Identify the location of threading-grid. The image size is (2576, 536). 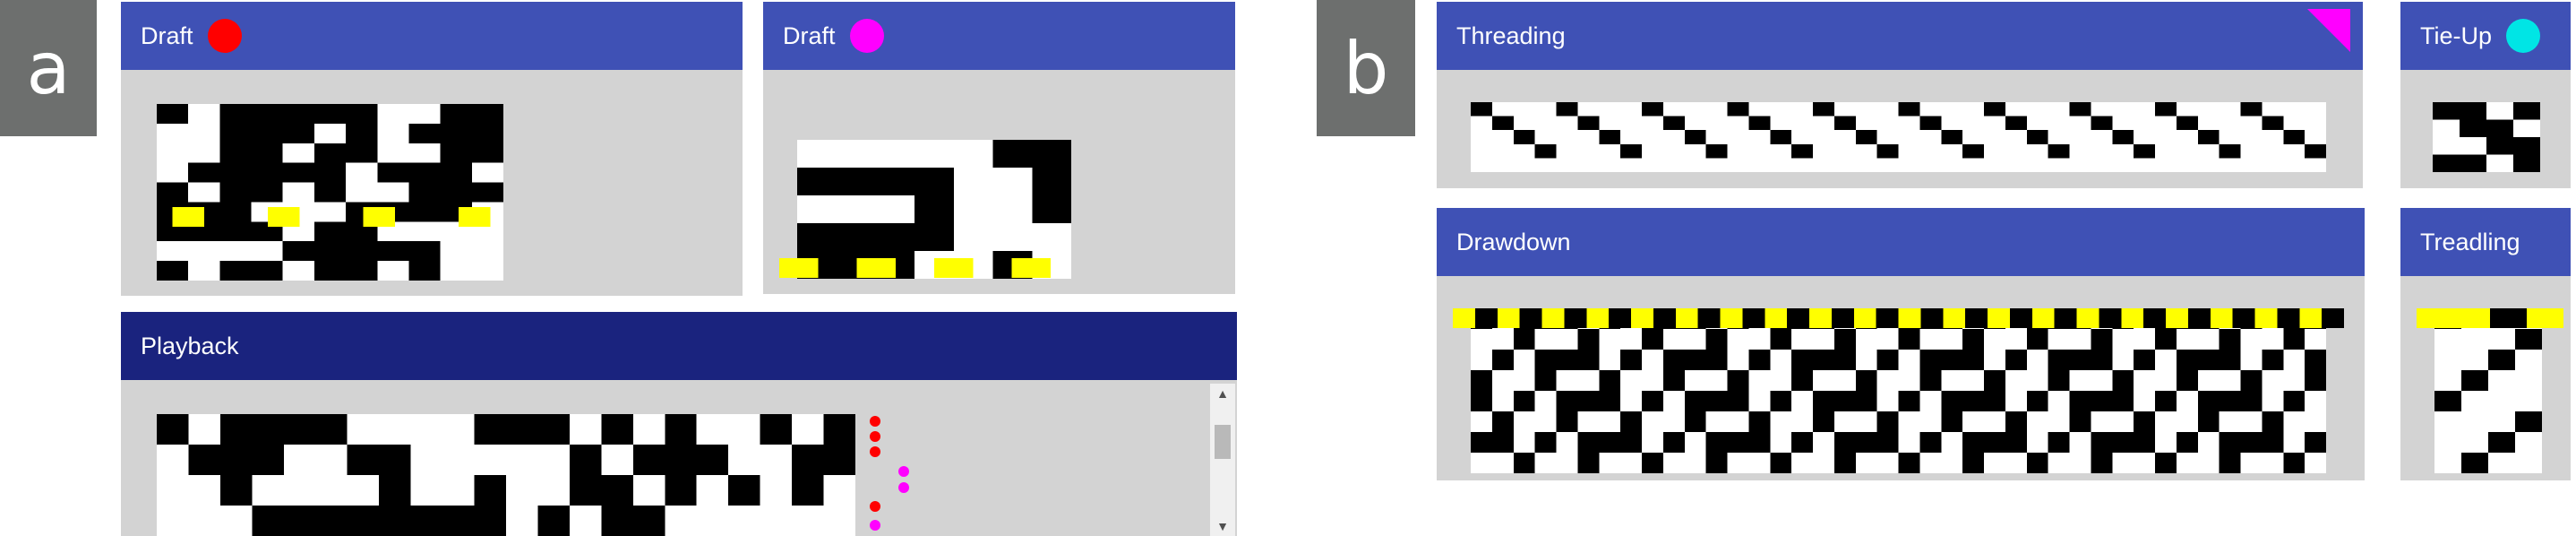
(1898, 137).